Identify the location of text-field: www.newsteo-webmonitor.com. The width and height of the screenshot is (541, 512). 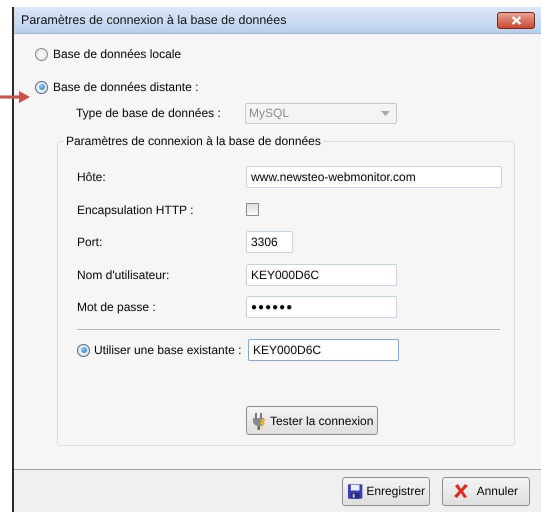
(374, 177).